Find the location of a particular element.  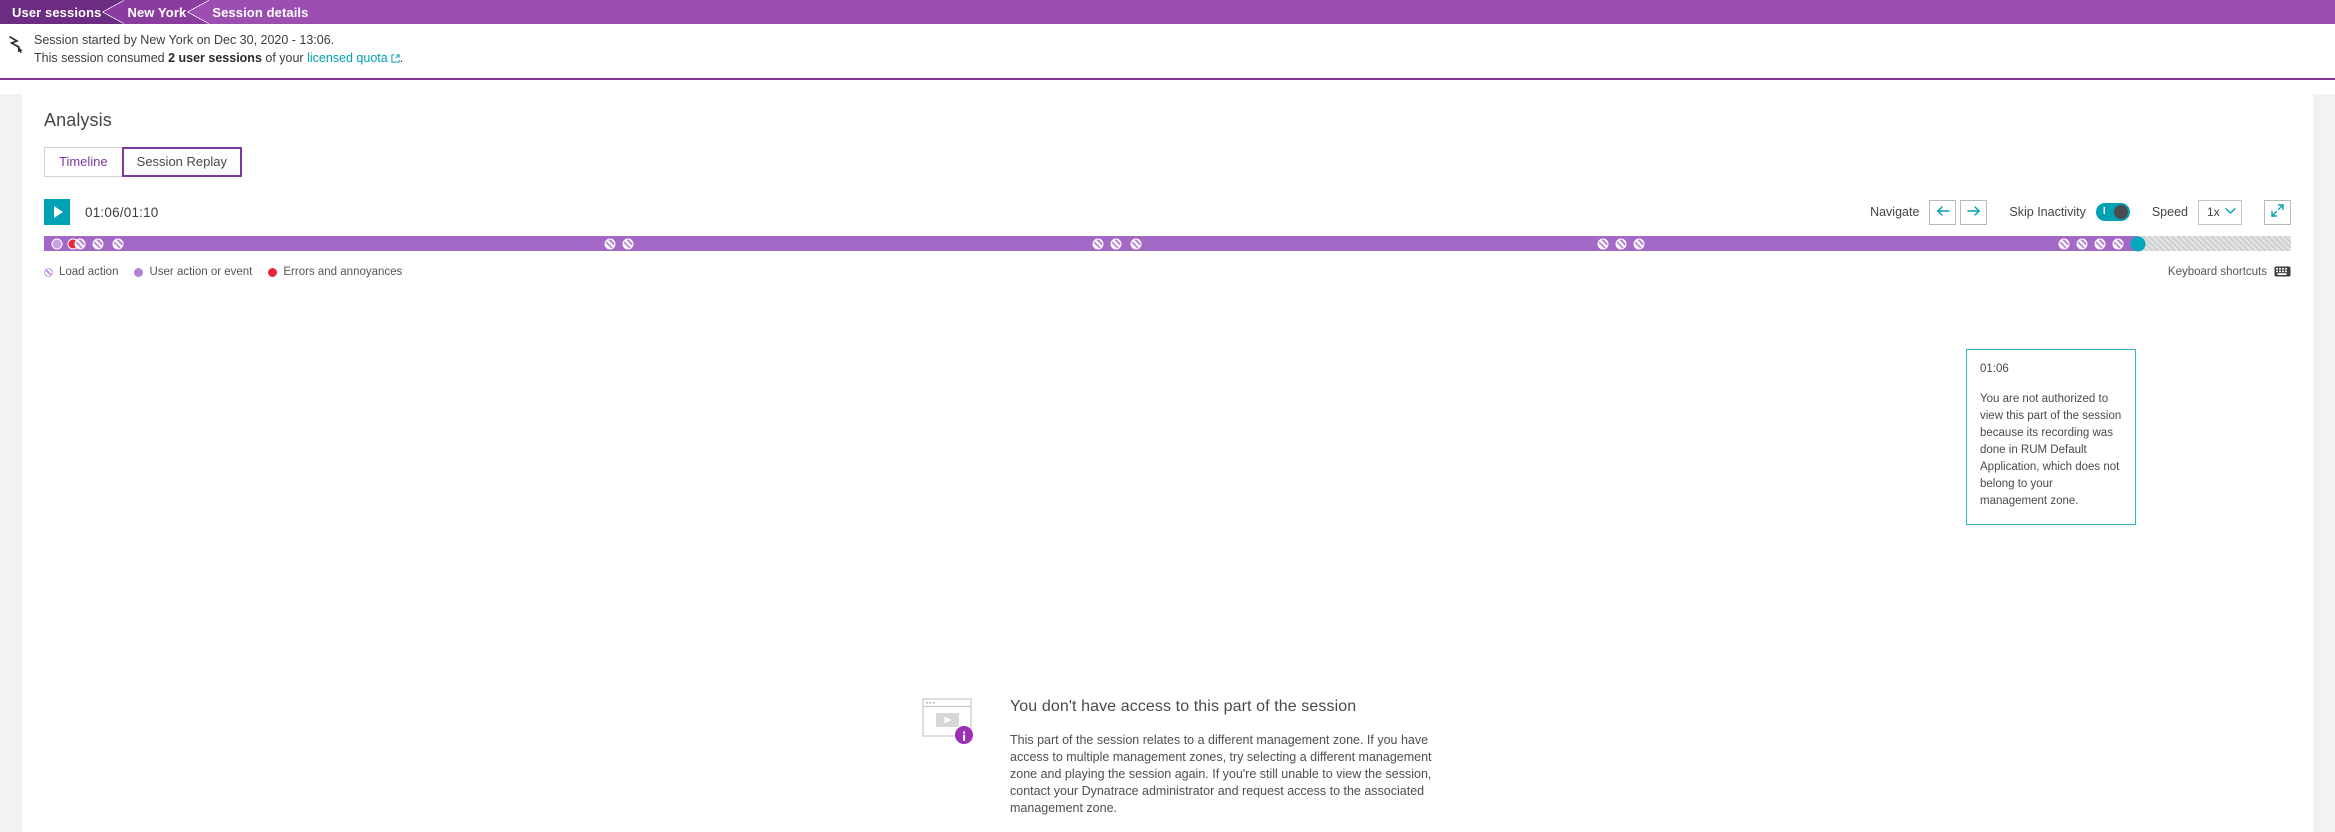

playback-time: 01:06/01:10 is located at coordinates (122, 212).